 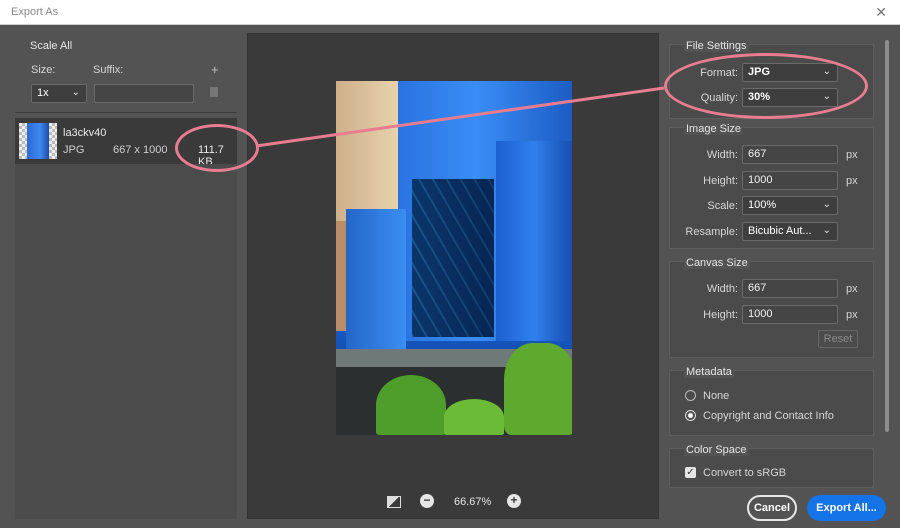 What do you see at coordinates (43, 70) in the screenshot?
I see `size-label: Size:` at bounding box center [43, 70].